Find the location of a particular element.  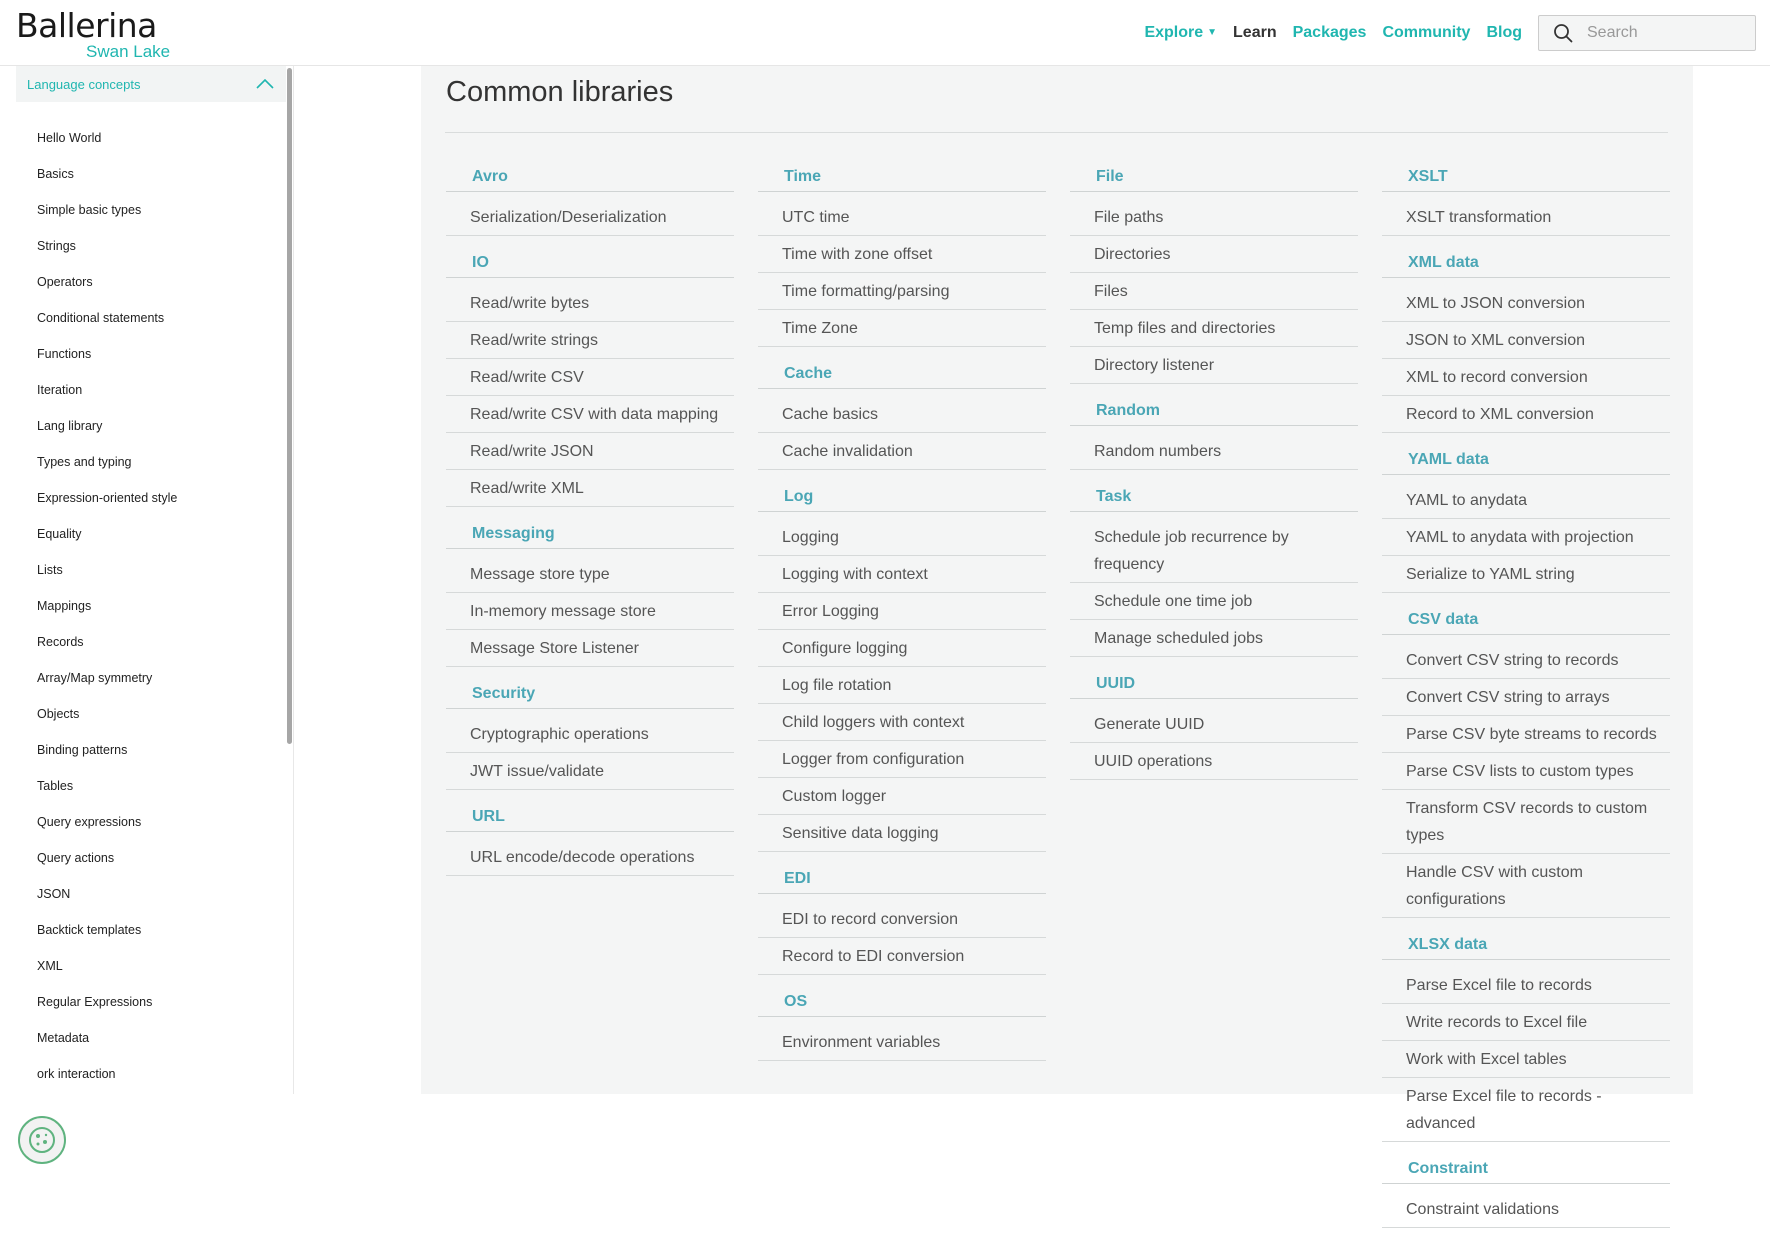

library-example-link: In-memory message store is located at coordinates (590, 611).